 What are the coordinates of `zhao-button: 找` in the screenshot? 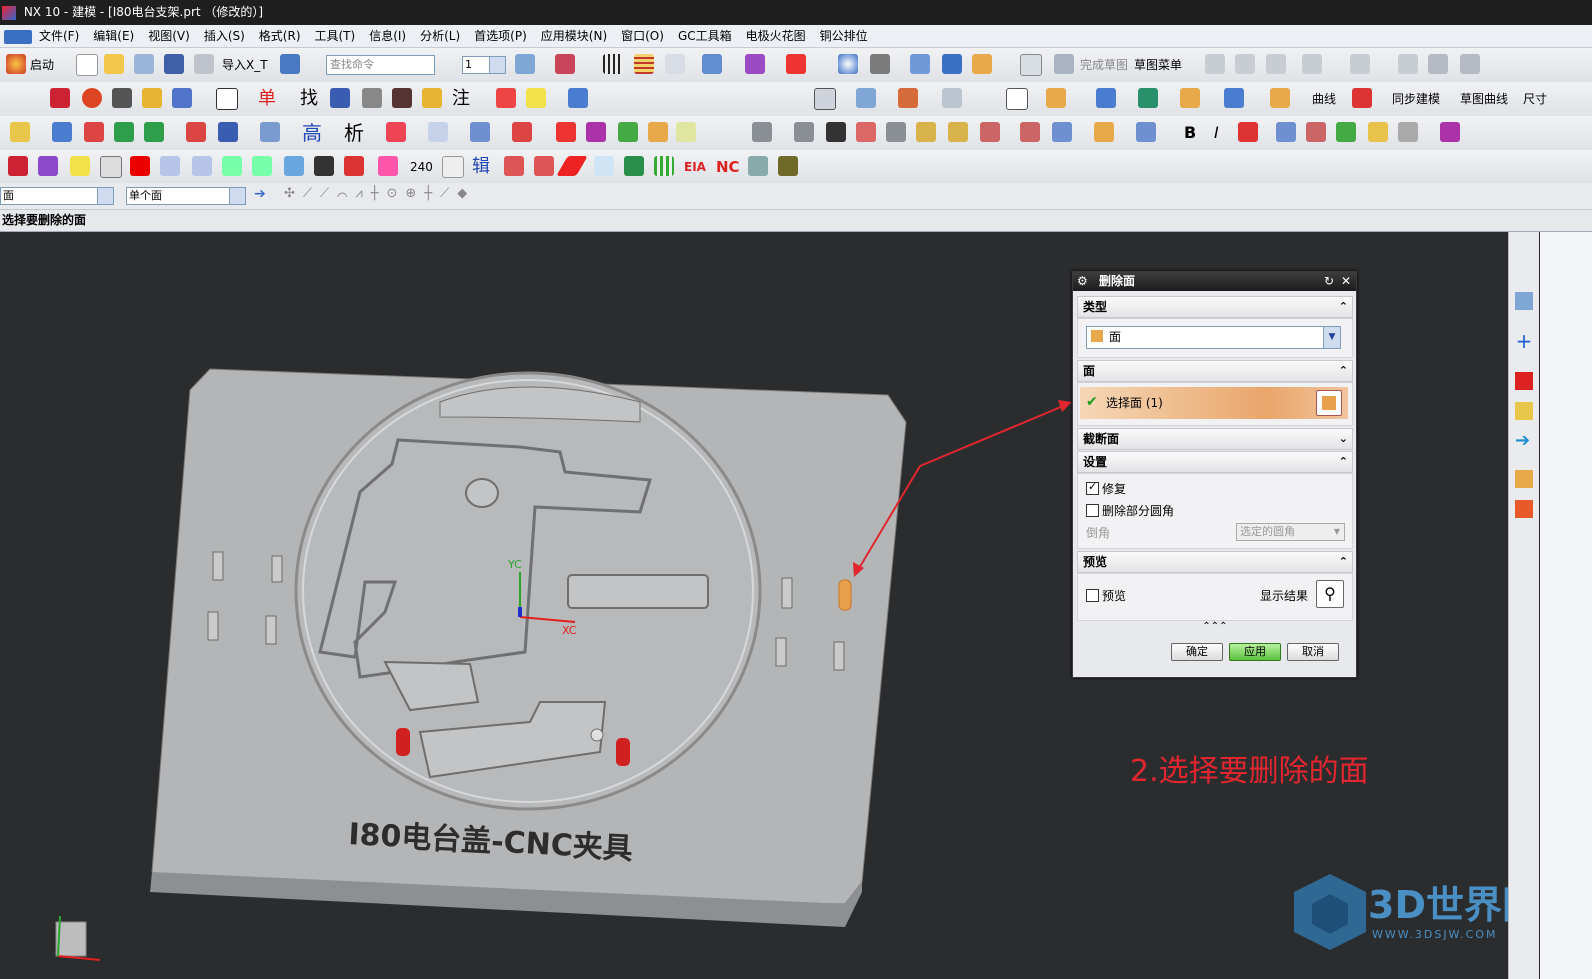 It's located at (309, 99).